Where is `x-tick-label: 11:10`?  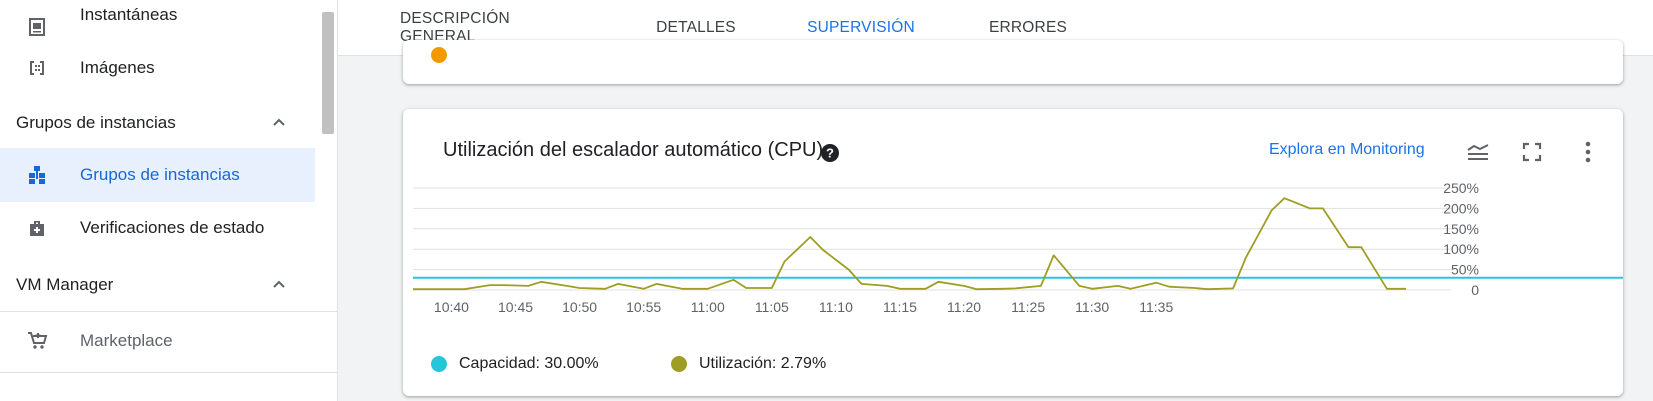 x-tick-label: 11:10 is located at coordinates (836, 307).